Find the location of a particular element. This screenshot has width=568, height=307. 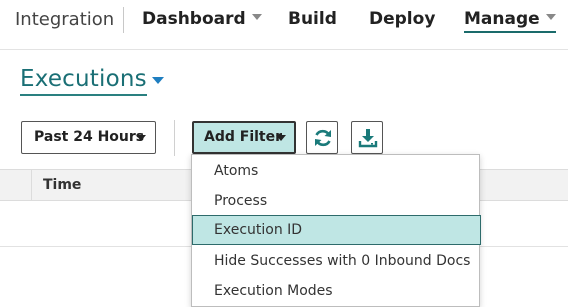

title-chevron-down-icon is located at coordinates (158, 80).